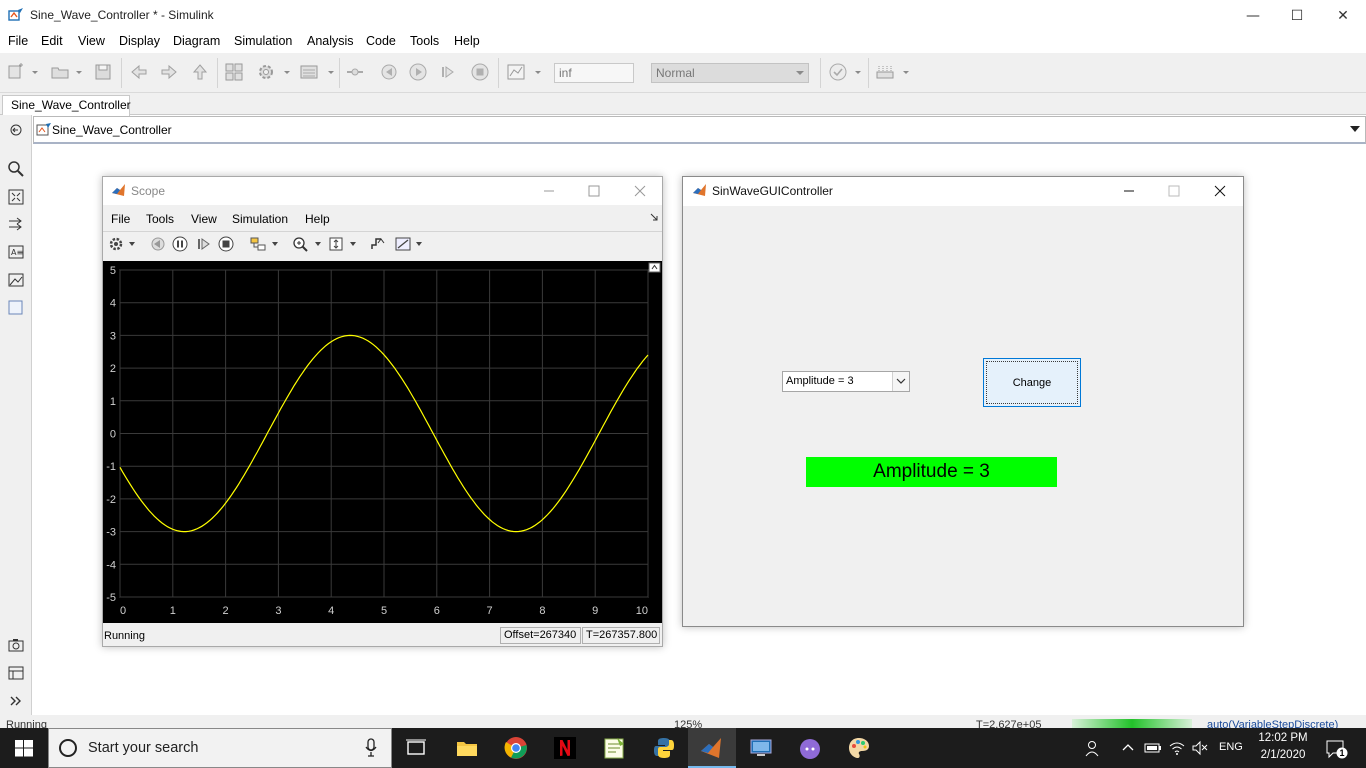  What do you see at coordinates (418, 72) in the screenshot?
I see `run-icon` at bounding box center [418, 72].